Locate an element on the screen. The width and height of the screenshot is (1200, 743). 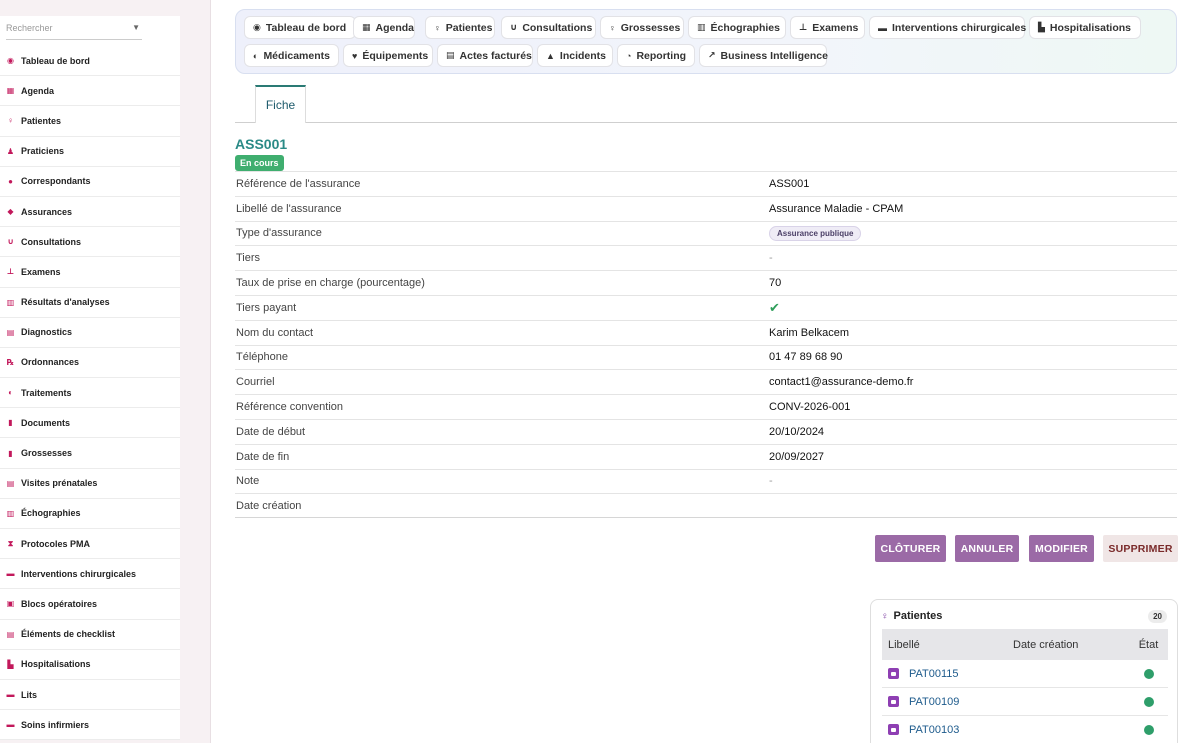
table-row: PAT00103 is located at coordinates (1025, 729).